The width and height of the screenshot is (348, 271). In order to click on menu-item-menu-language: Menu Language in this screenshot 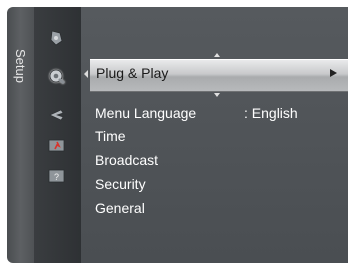, I will do `click(145, 113)`.